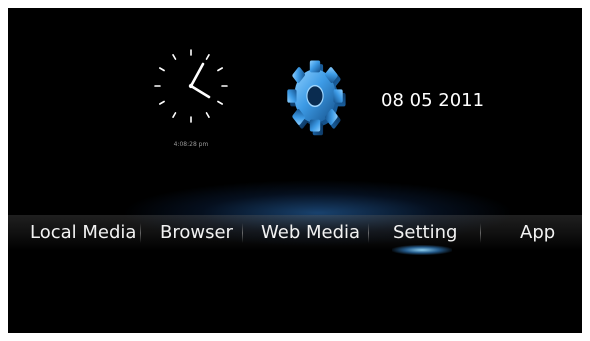 The width and height of the screenshot is (590, 341). What do you see at coordinates (537, 233) in the screenshot?
I see `menu-item-app: App` at bounding box center [537, 233].